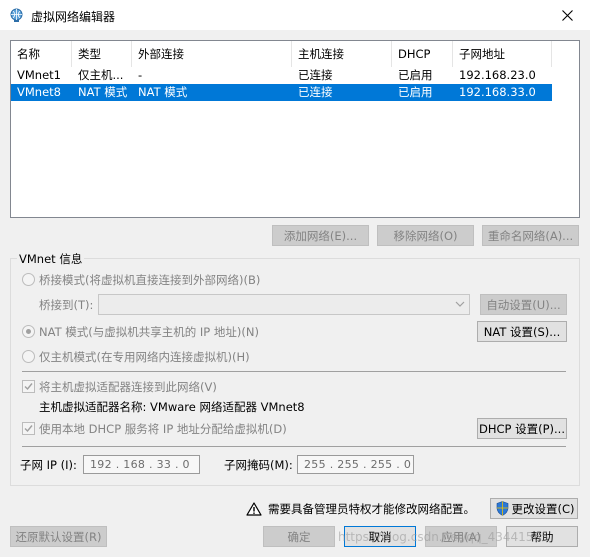 The width and height of the screenshot is (590, 557). What do you see at coordinates (258, 465) in the screenshot?
I see `subnet-mask-label: 子网掩码(M):` at bounding box center [258, 465].